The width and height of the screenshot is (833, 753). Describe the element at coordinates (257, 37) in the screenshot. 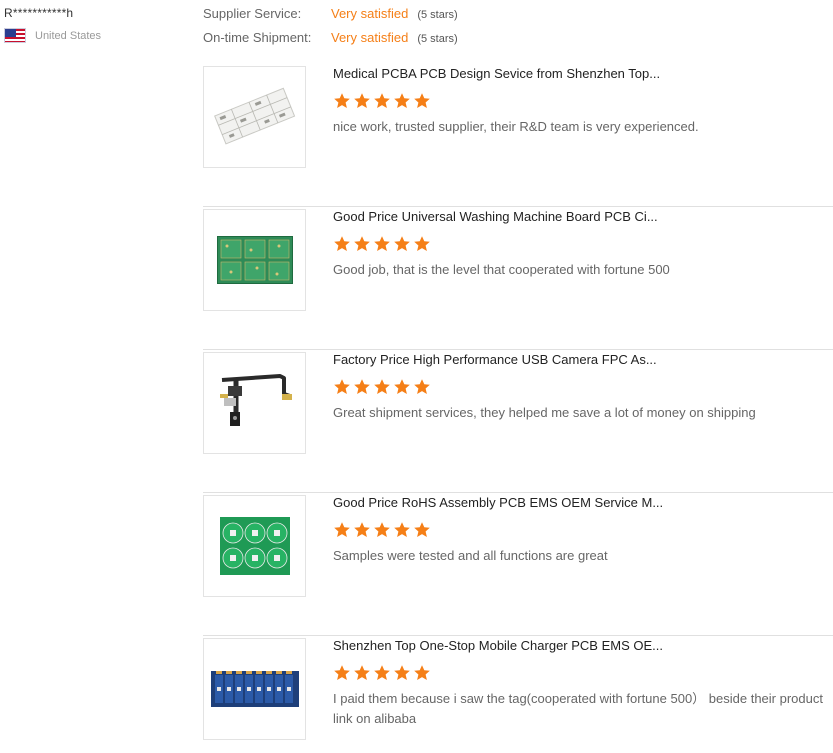

I see `rating-label: On-time Shipment:` at that location.